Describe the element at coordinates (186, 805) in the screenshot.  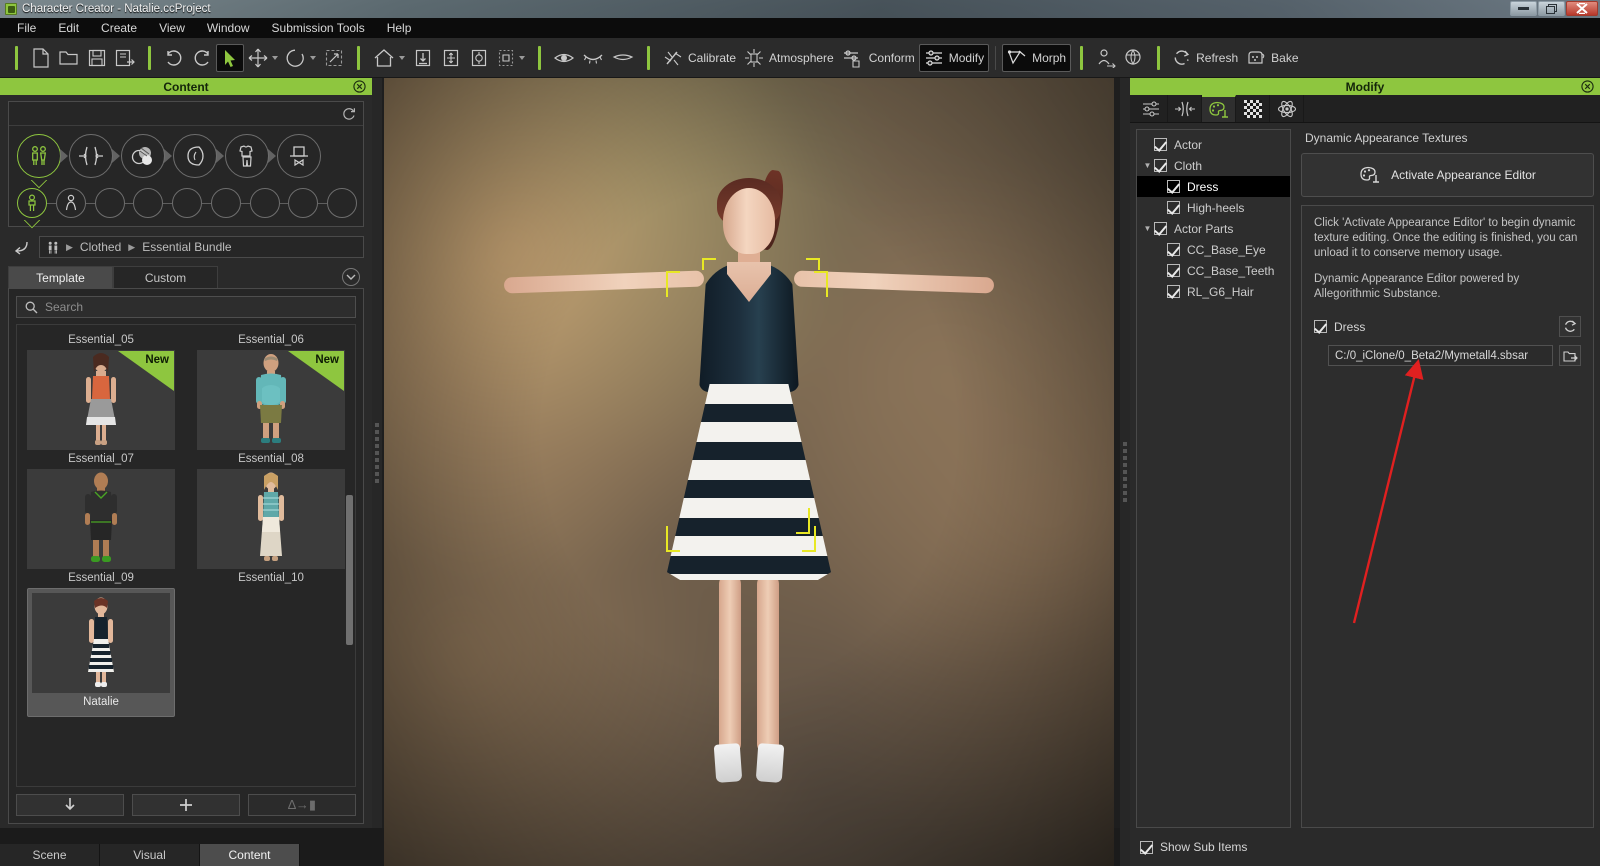
I see `add-button` at that location.